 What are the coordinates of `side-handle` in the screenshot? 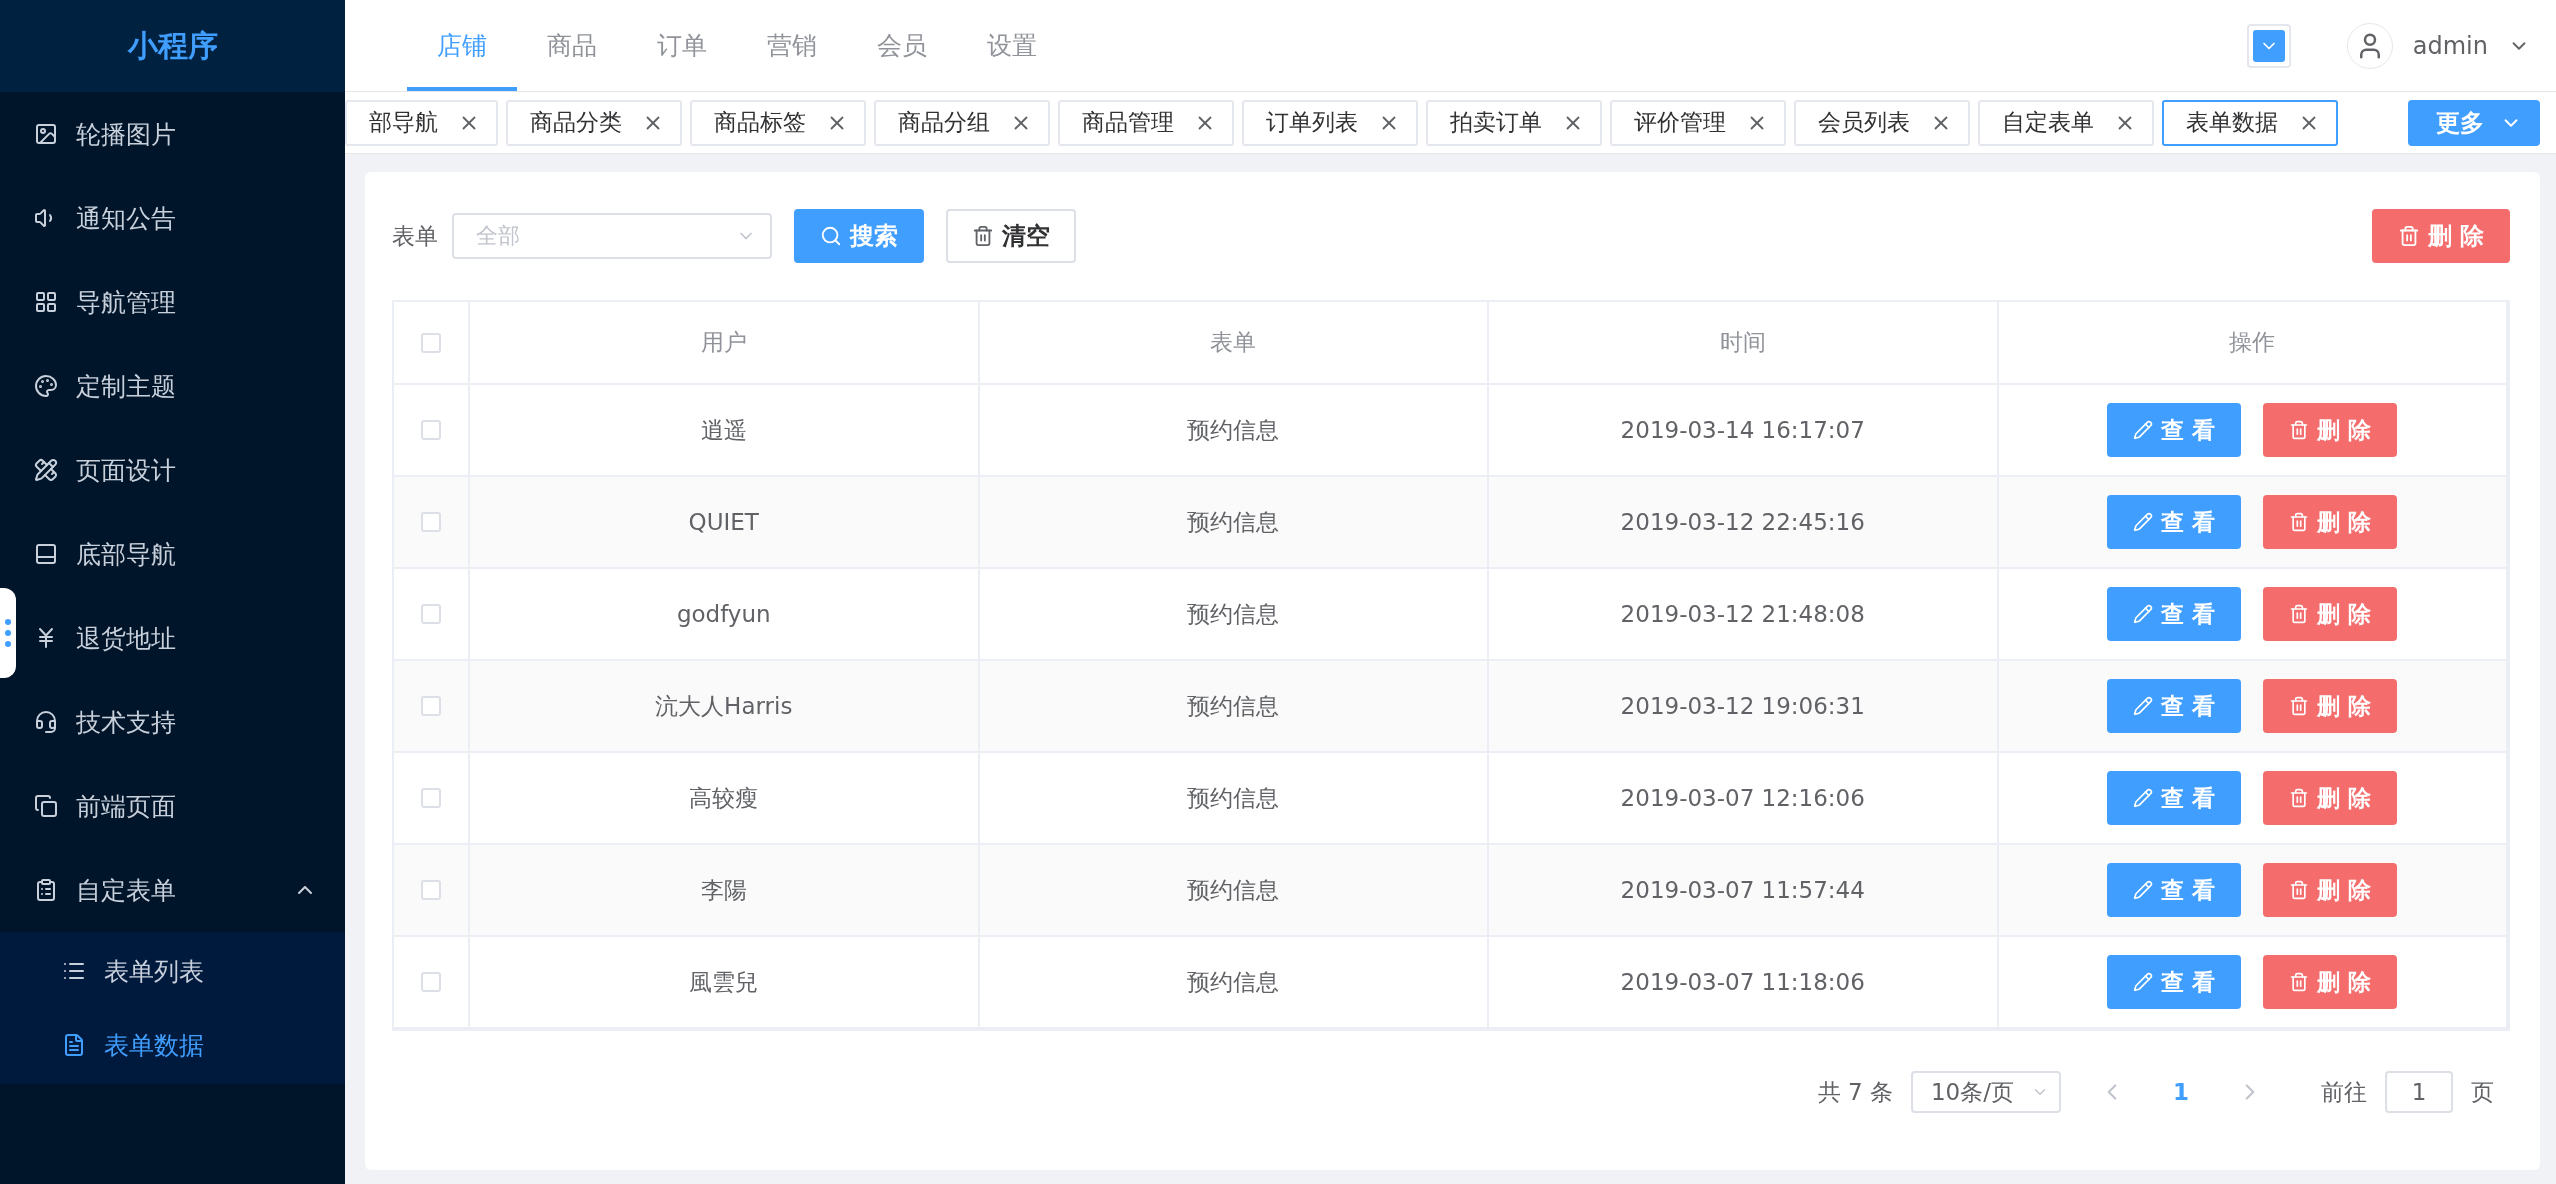 It's located at (8, 633).